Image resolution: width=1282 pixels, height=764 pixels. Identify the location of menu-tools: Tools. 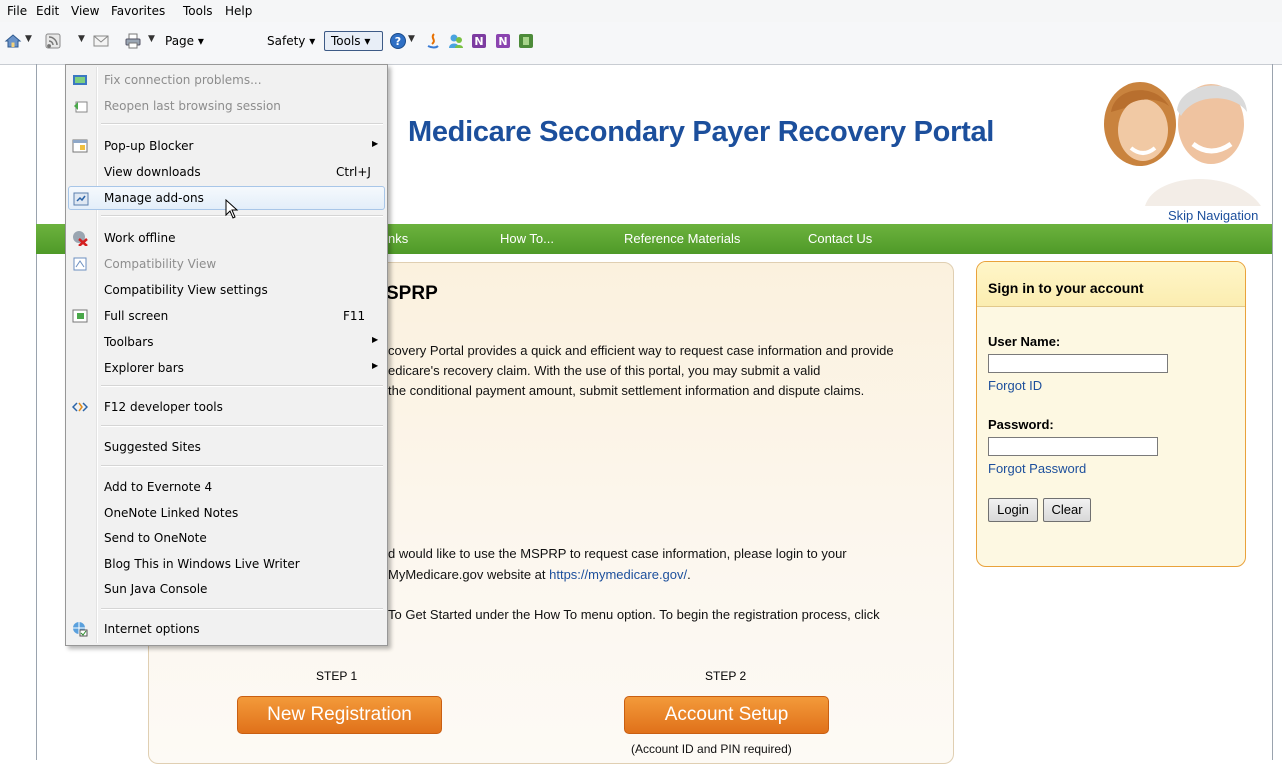
(198, 11).